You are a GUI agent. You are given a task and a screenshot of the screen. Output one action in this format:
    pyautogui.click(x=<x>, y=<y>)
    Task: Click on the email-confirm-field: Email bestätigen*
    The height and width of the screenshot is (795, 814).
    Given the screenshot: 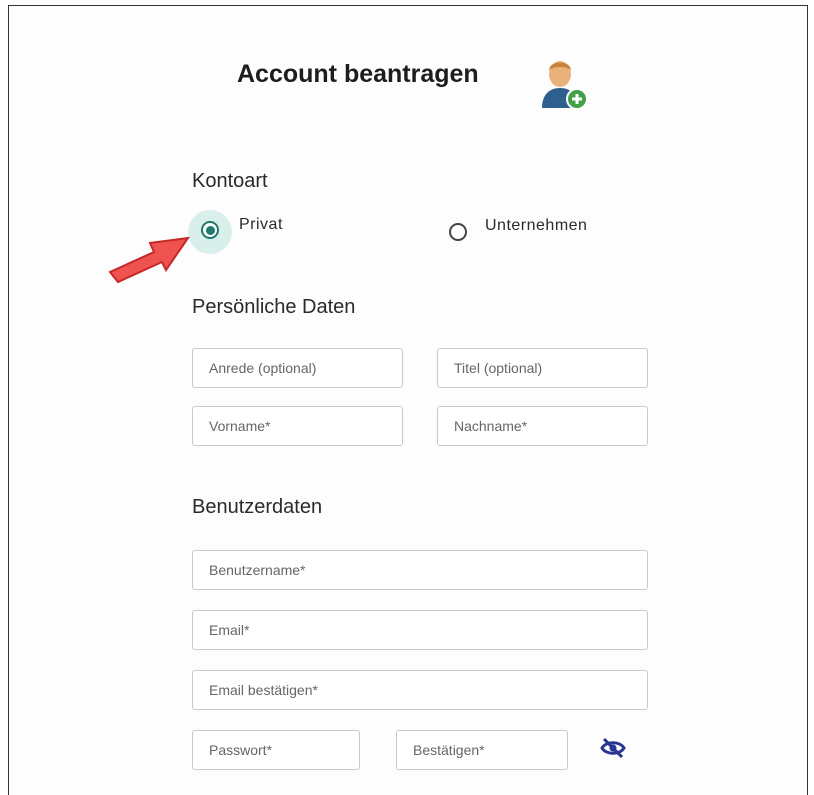 What is the action you would take?
    pyautogui.click(x=420, y=690)
    